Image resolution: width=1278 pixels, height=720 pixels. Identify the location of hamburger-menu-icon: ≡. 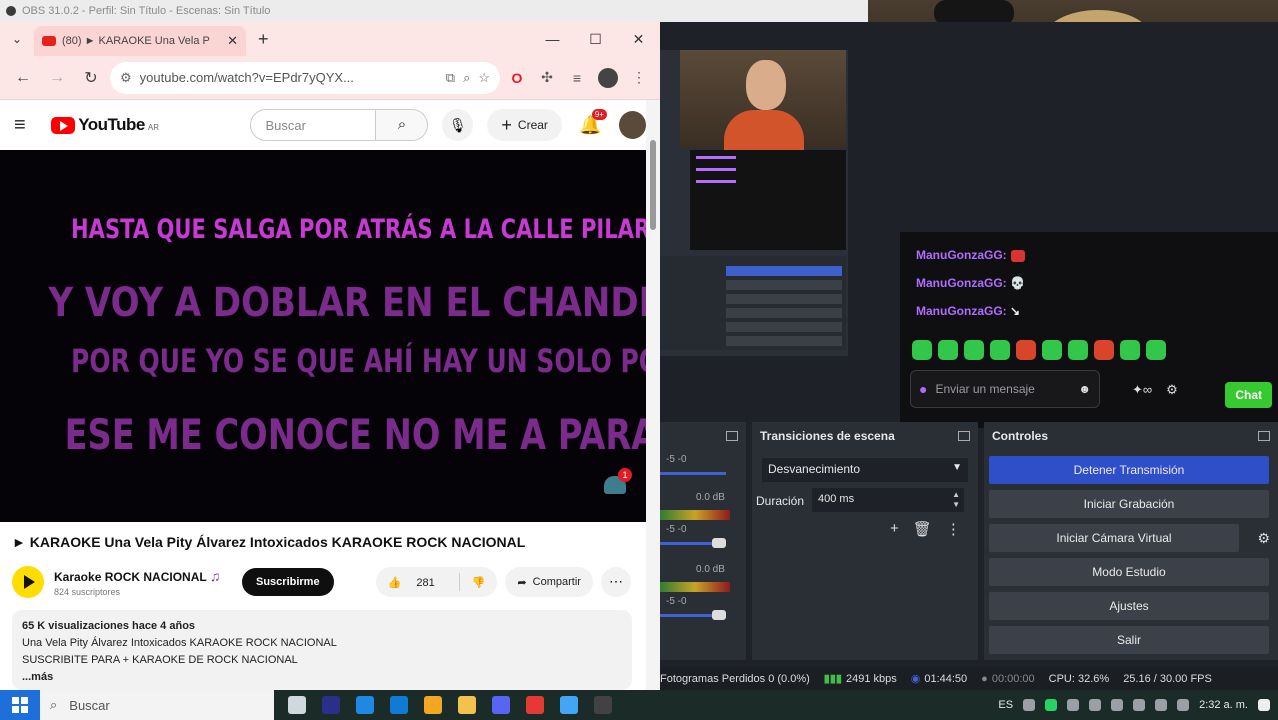
(25, 125).